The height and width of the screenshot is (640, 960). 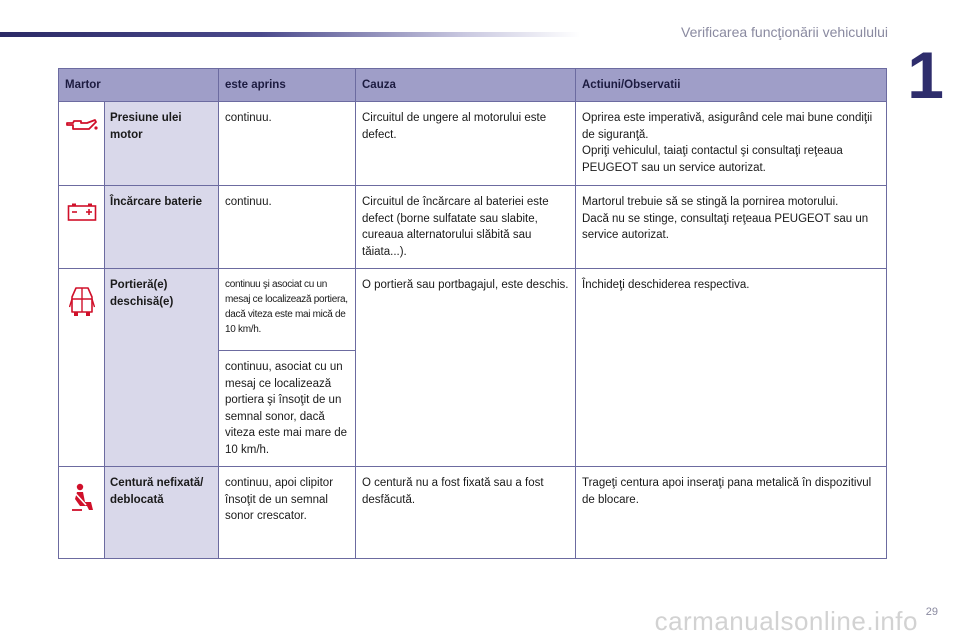 I want to click on chapter-number: 1, so click(x=925, y=75).